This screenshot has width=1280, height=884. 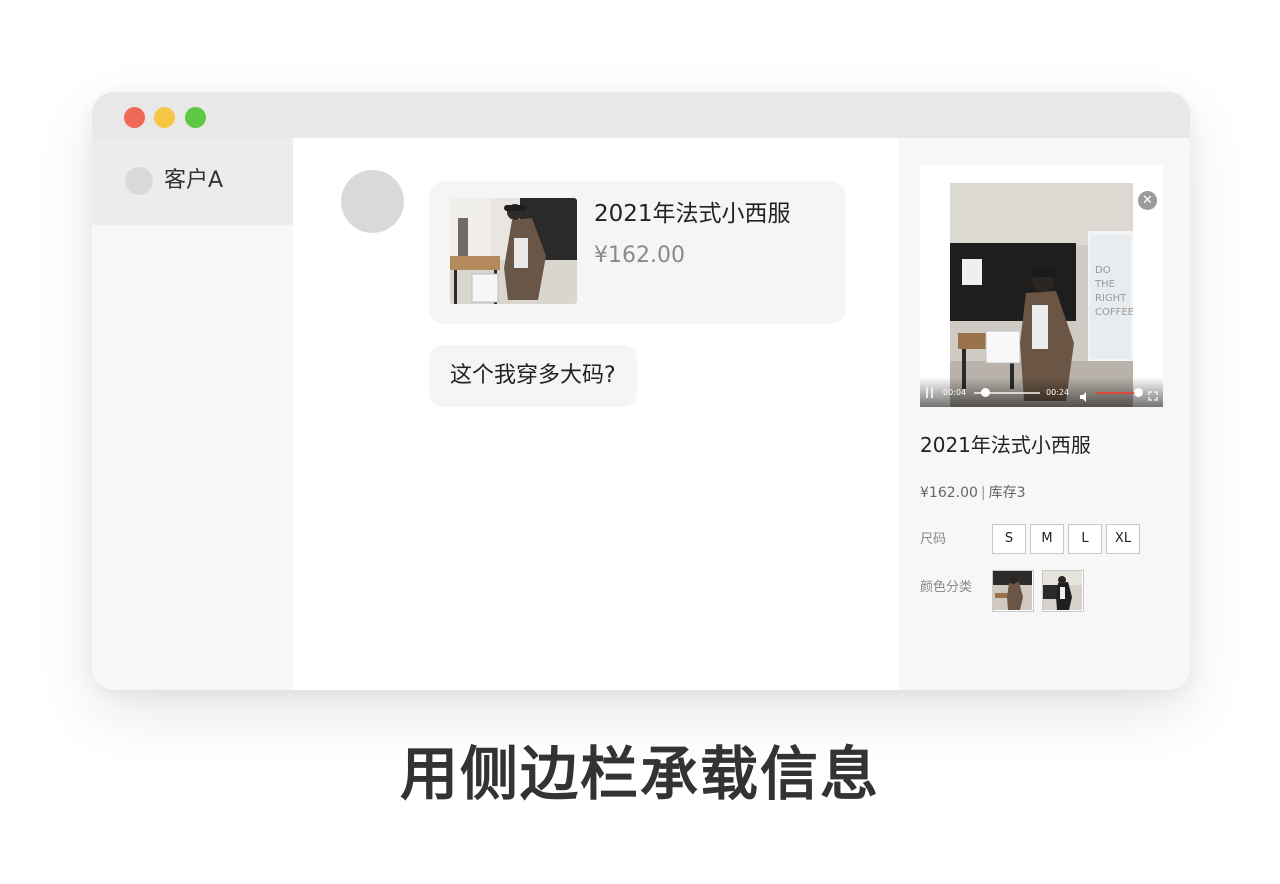 What do you see at coordinates (1117, 393) in the screenshot?
I see `volume-slider` at bounding box center [1117, 393].